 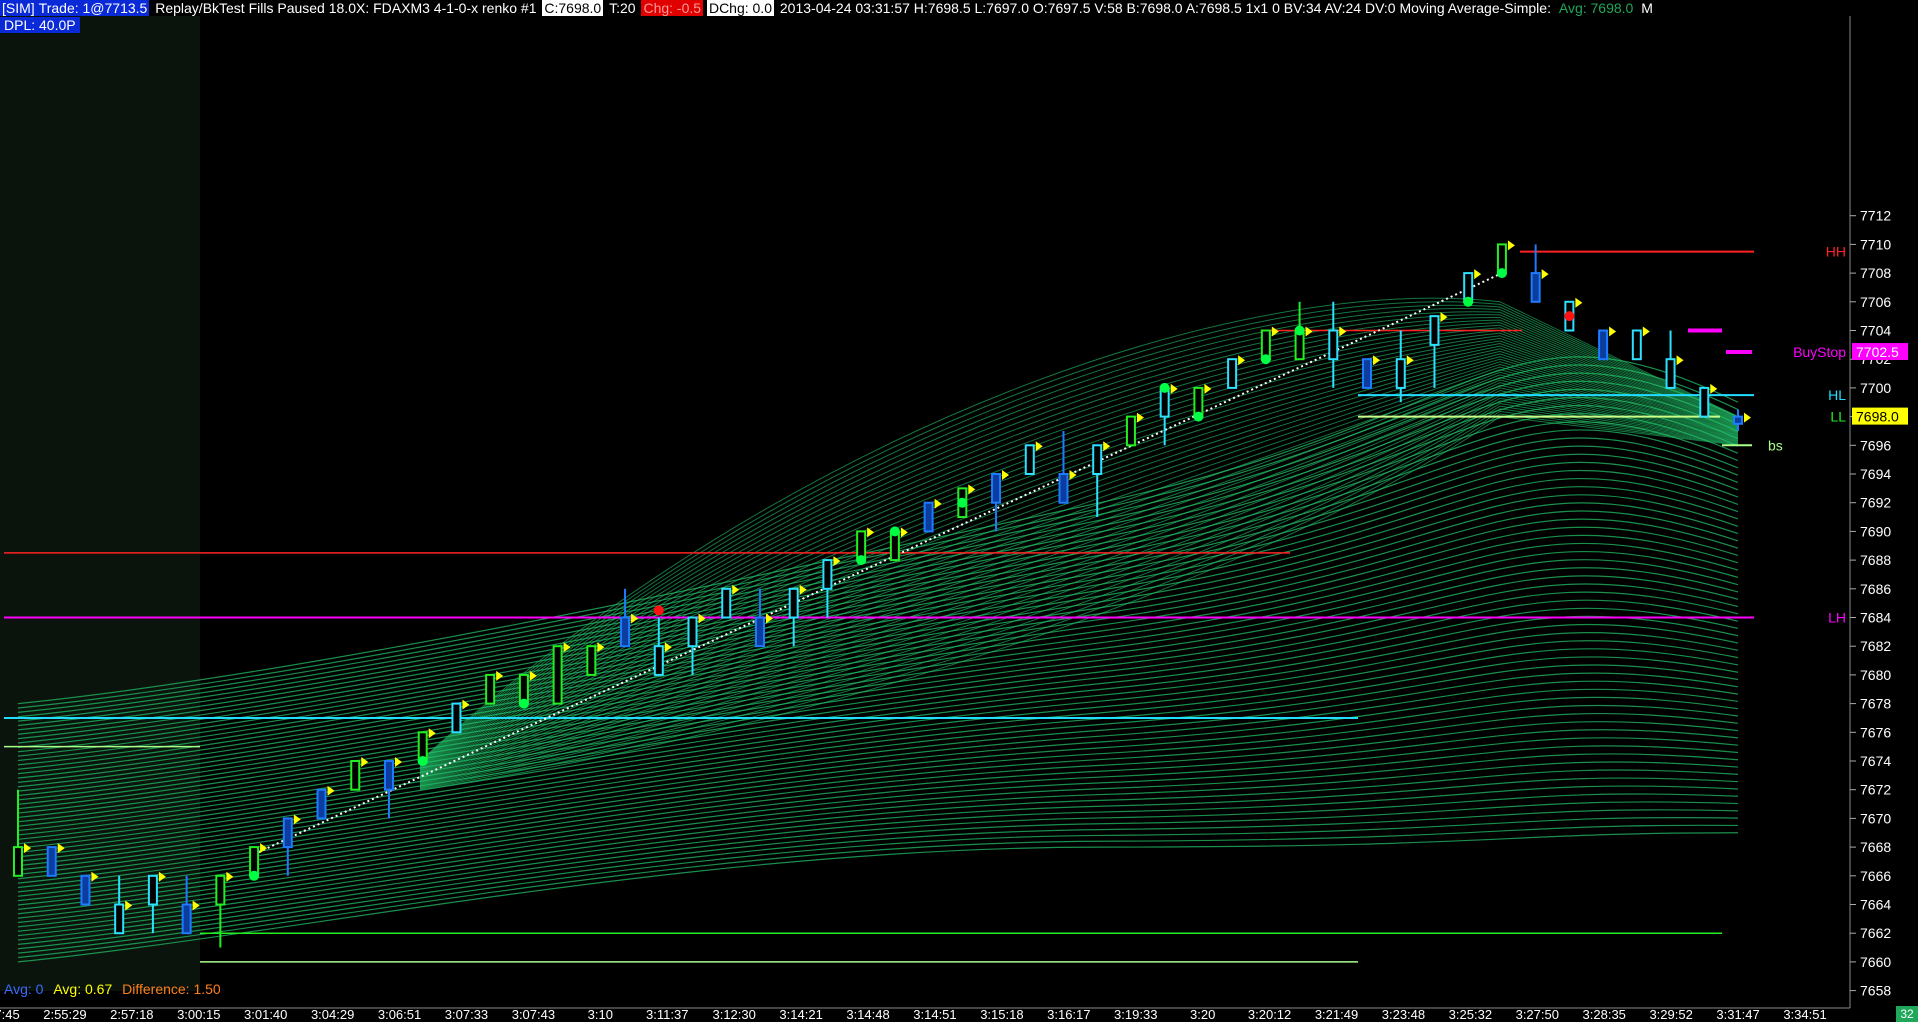 I want to click on dchg-box: DChg: 0.0, so click(x=740, y=8).